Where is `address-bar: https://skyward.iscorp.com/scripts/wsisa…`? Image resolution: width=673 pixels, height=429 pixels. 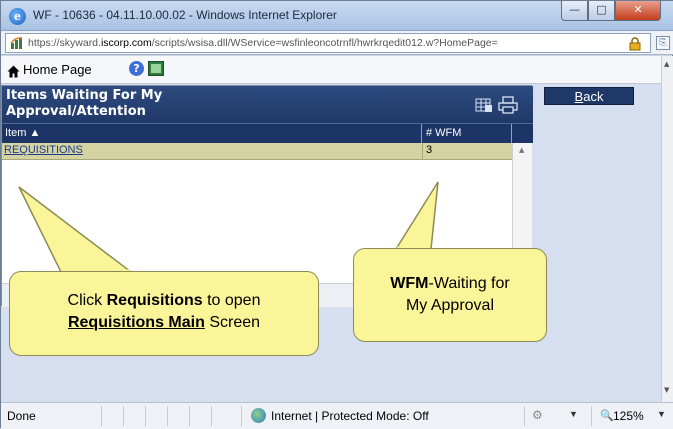
address-bar: https://skyward.iscorp.com/scripts/wsisa… is located at coordinates (337, 43).